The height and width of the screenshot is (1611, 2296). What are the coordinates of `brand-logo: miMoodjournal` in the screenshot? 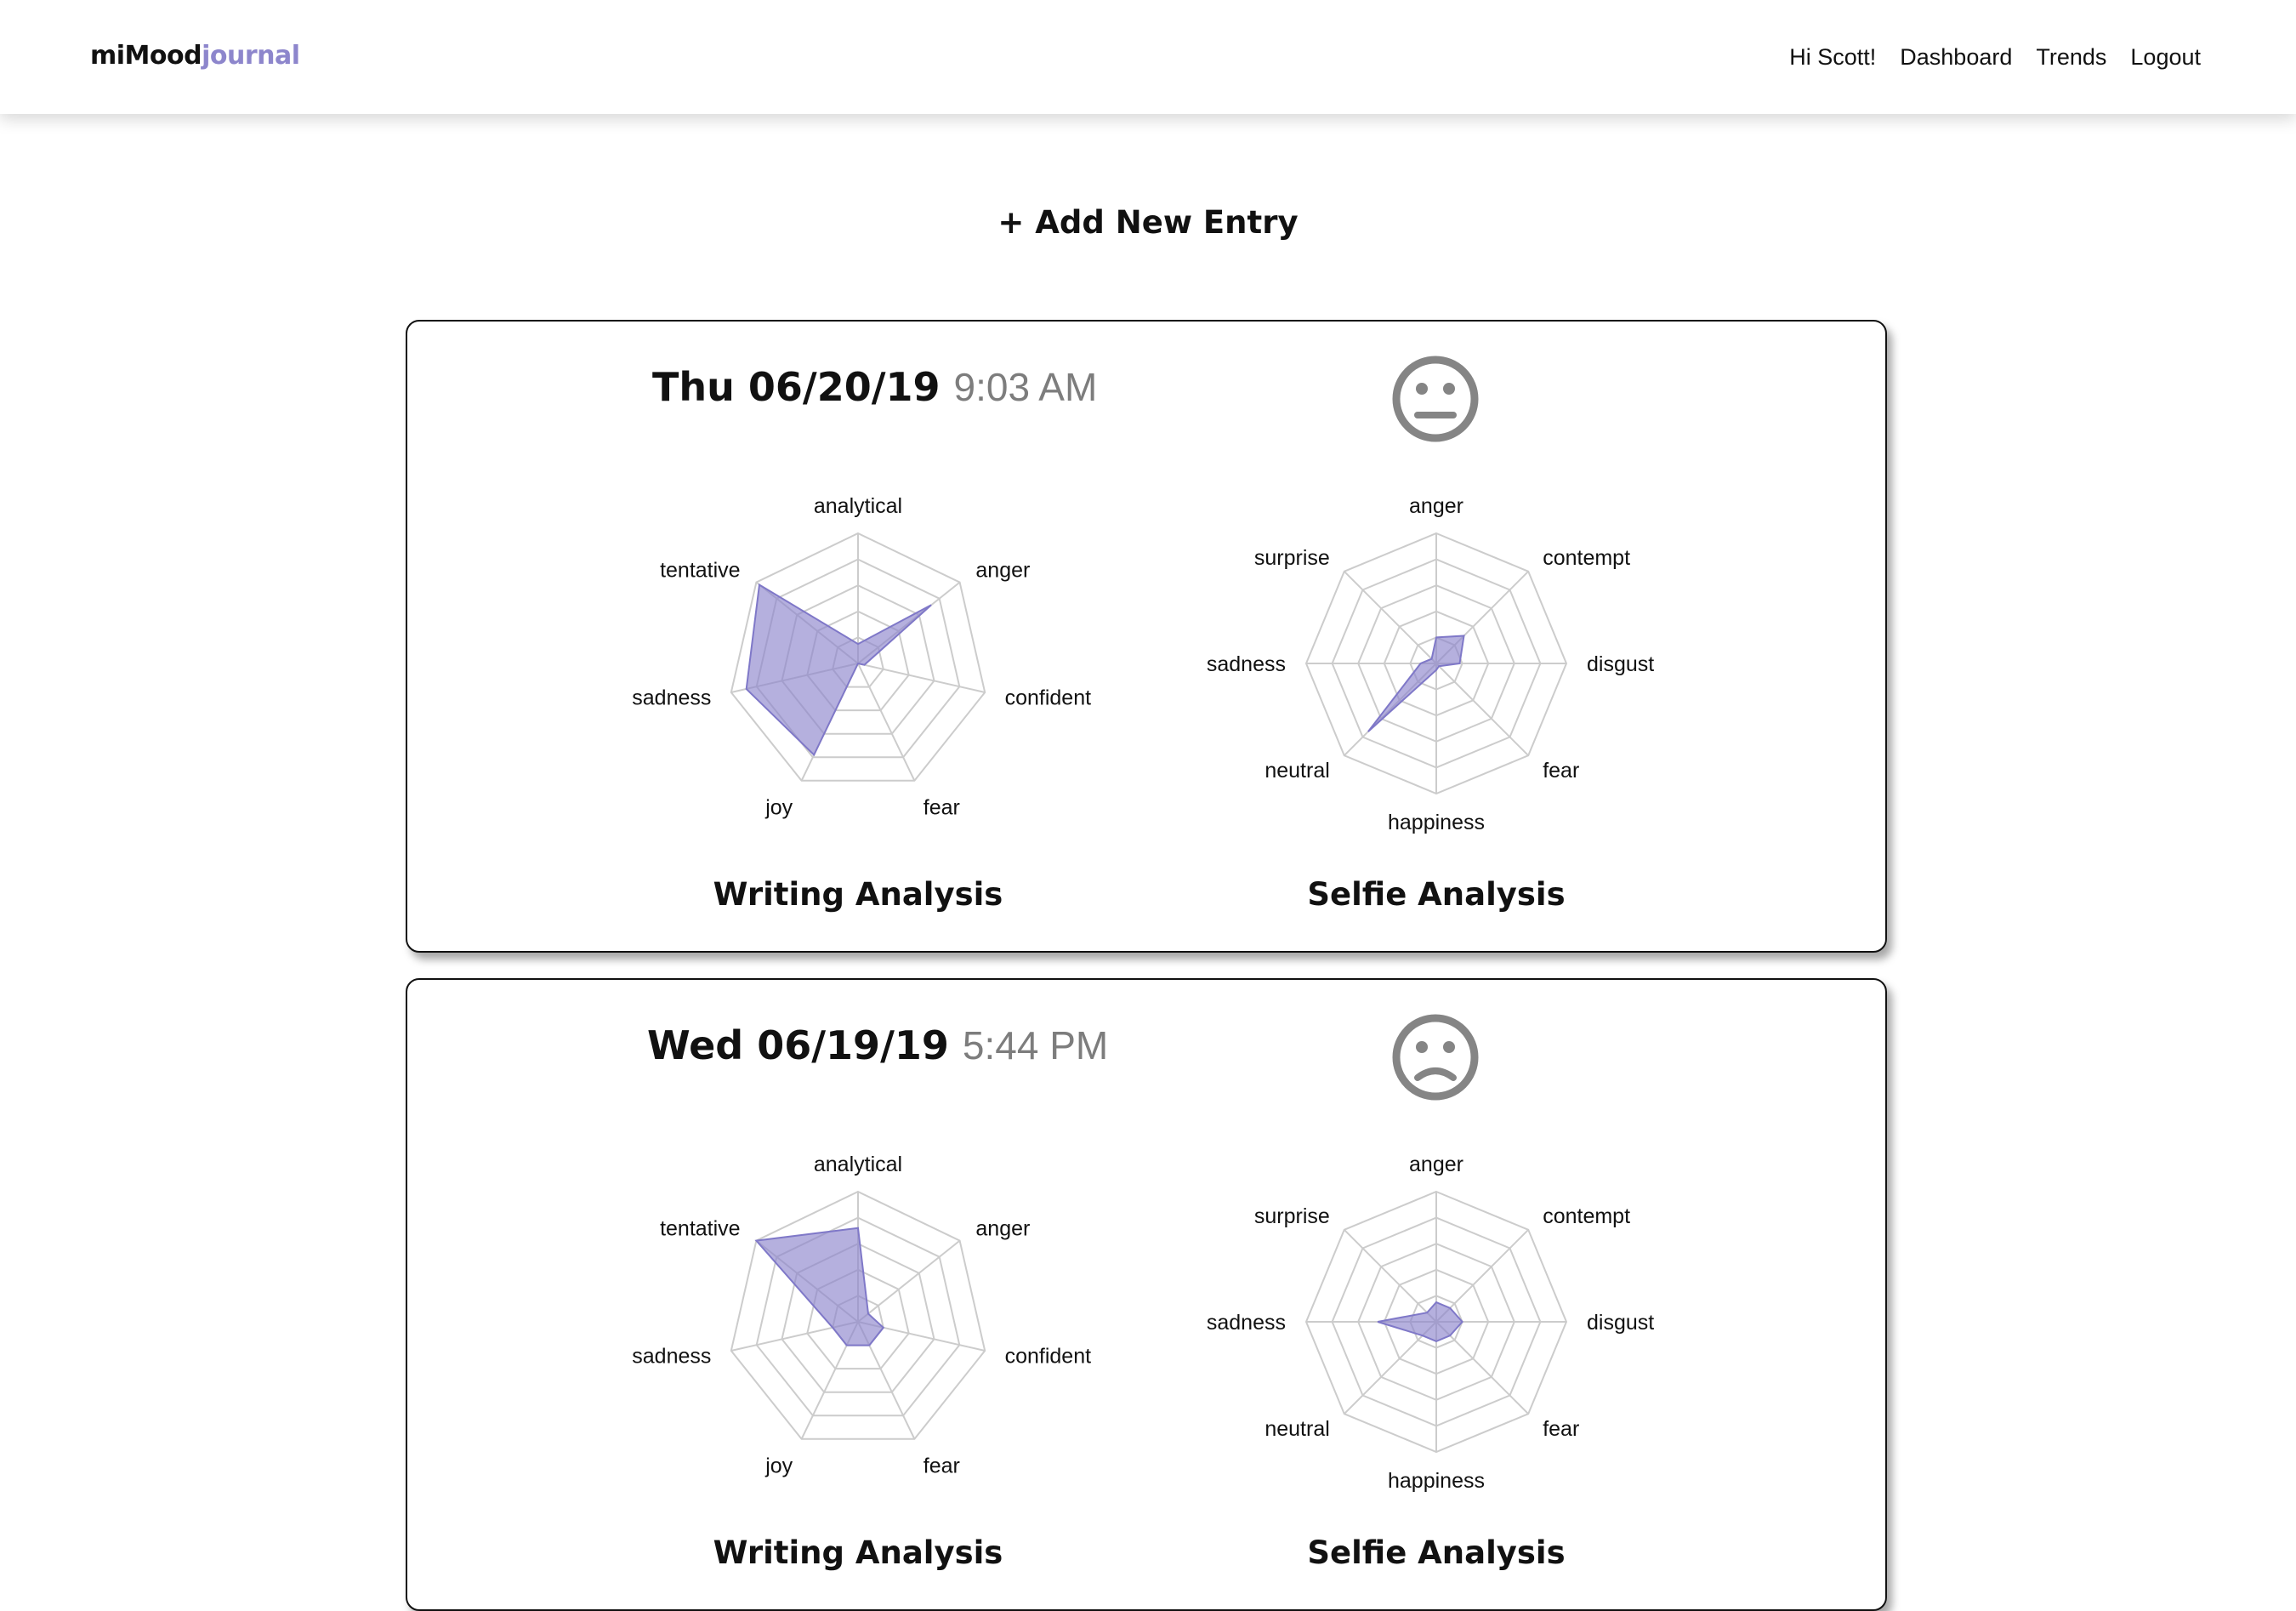 It's located at (195, 56).